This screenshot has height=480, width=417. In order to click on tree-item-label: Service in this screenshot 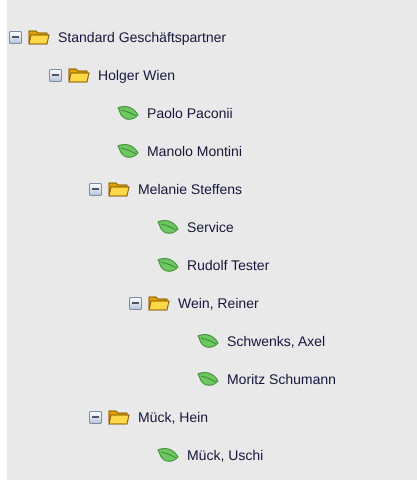, I will do `click(210, 227)`.